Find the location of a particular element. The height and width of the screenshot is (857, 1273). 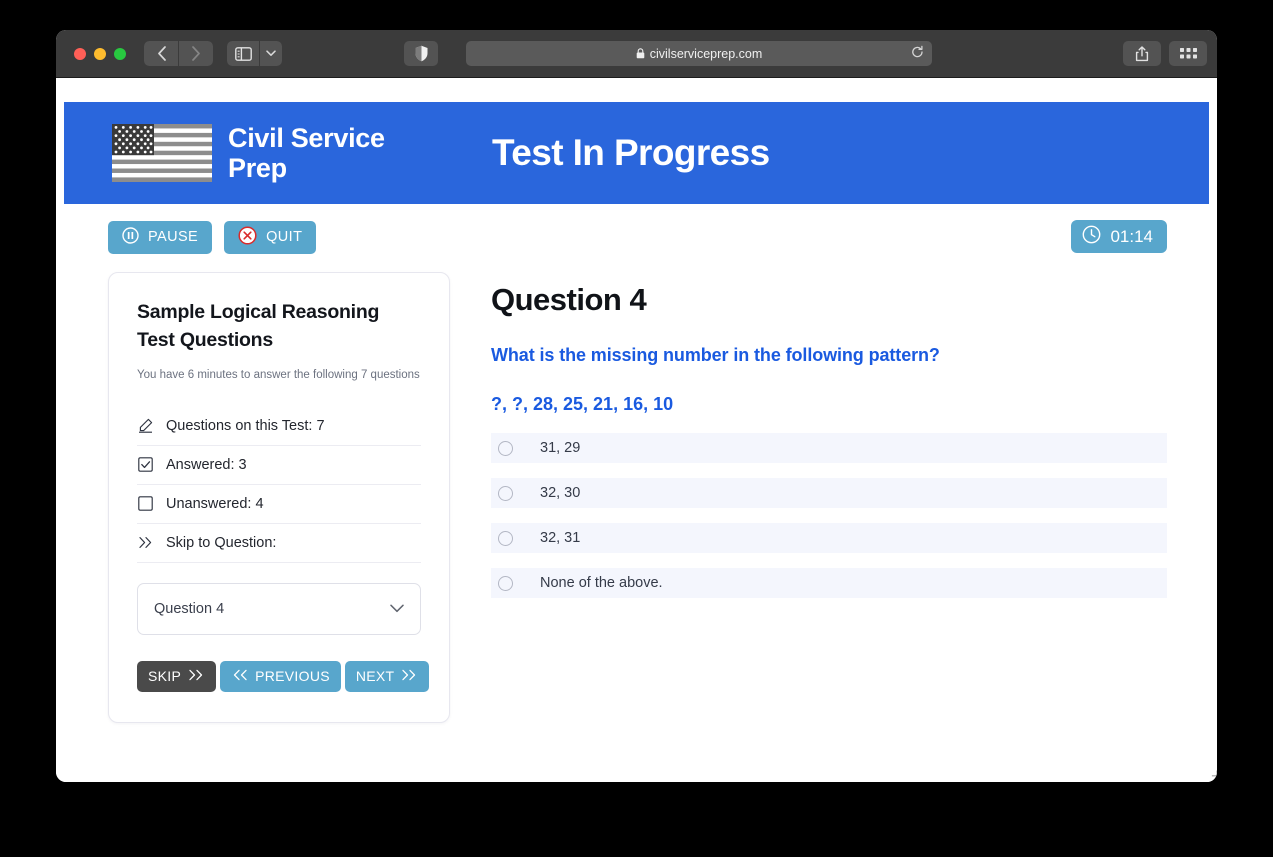

answer-option-label: 32, 31 is located at coordinates (560, 538).